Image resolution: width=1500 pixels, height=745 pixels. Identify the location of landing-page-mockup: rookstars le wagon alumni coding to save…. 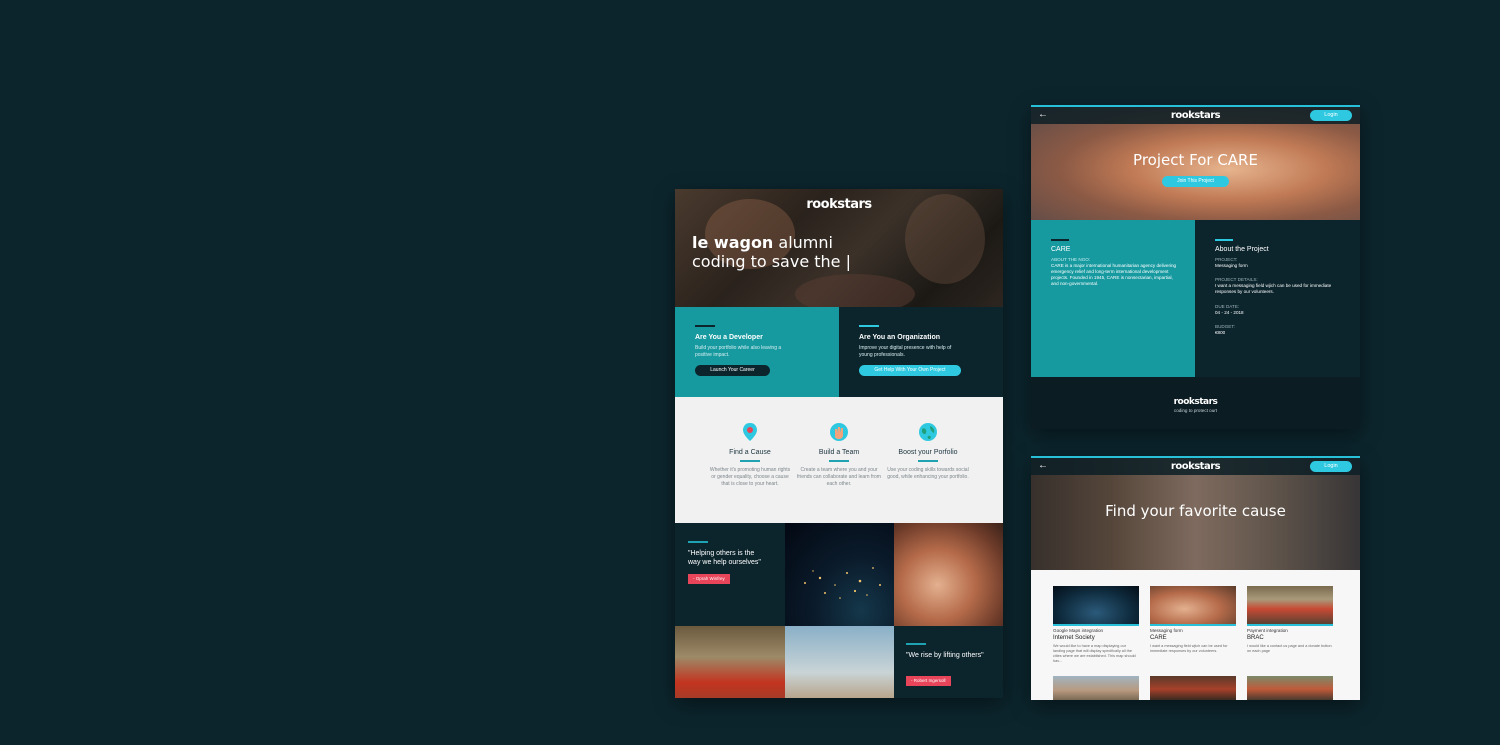
(839, 443).